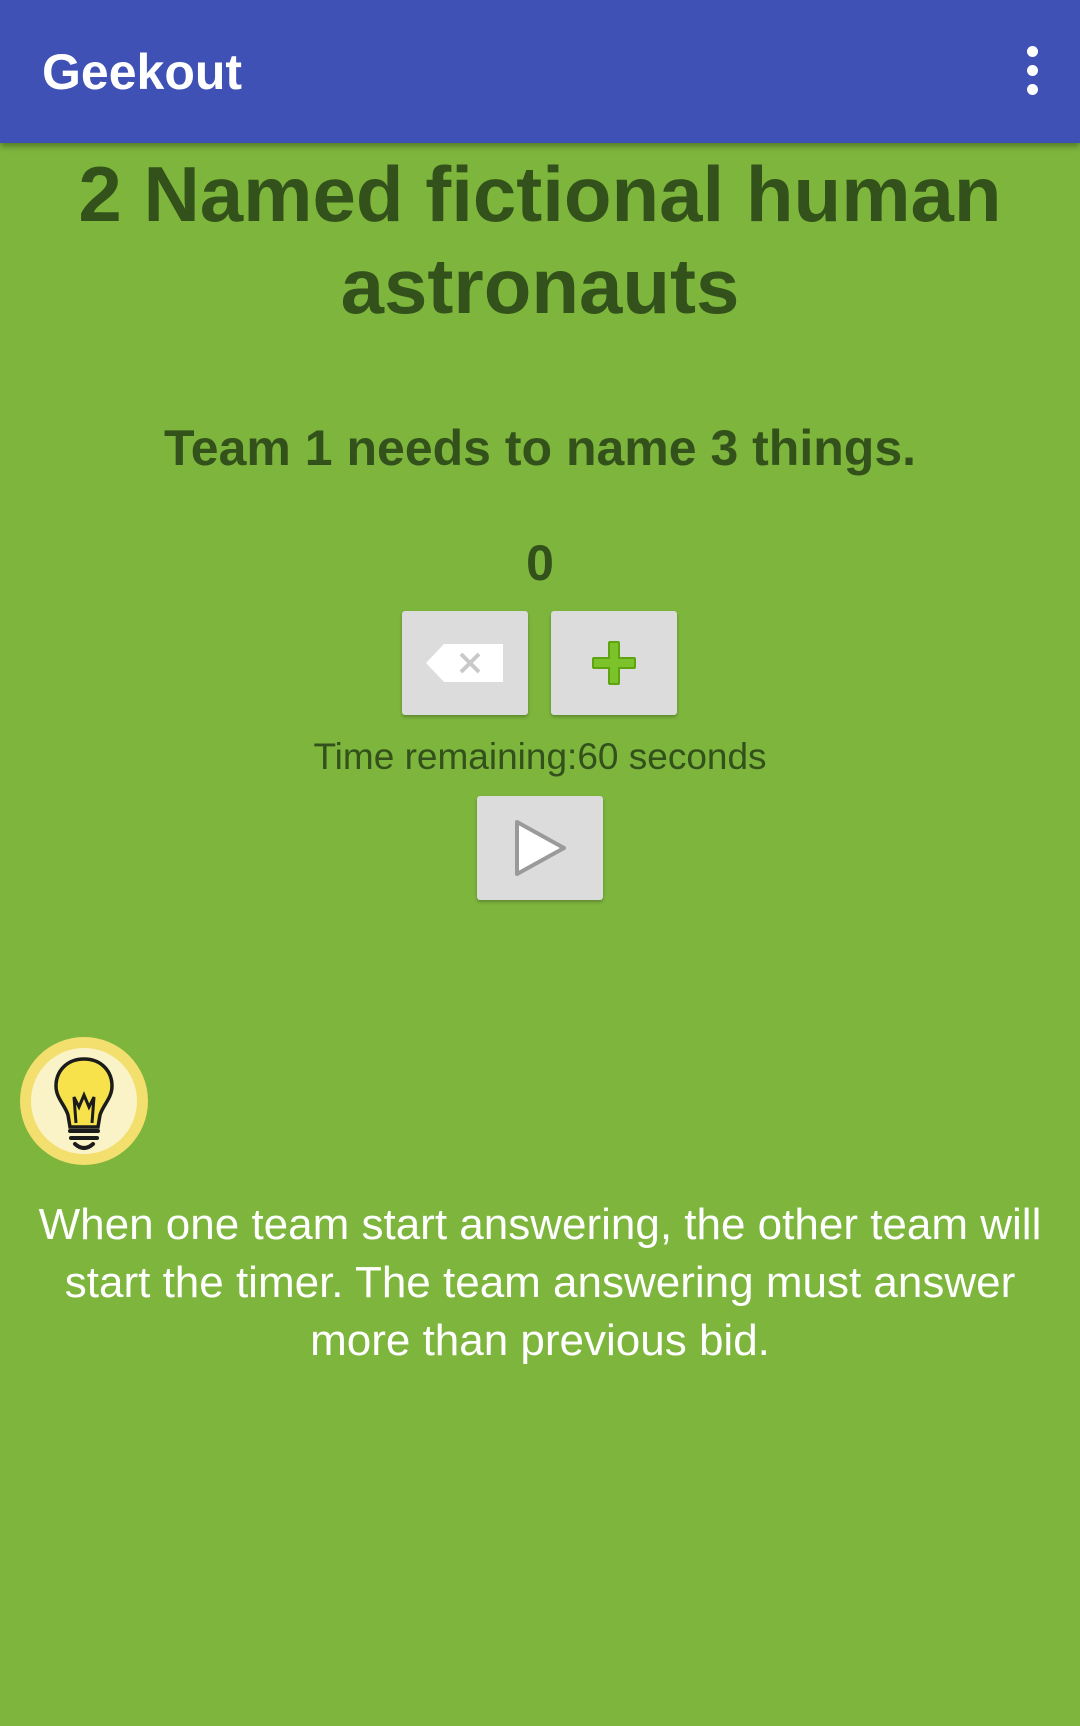  I want to click on increment-button, so click(614, 663).